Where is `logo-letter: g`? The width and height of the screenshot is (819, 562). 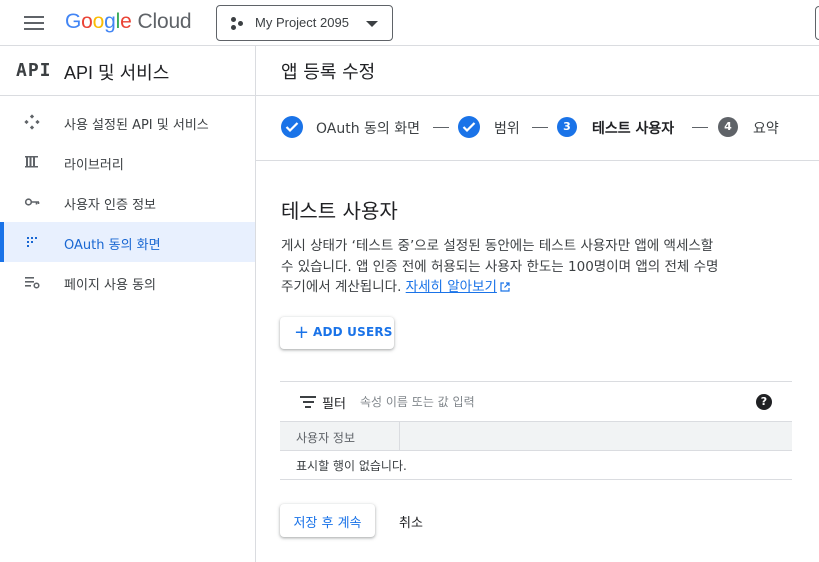 logo-letter: g is located at coordinates (110, 21).